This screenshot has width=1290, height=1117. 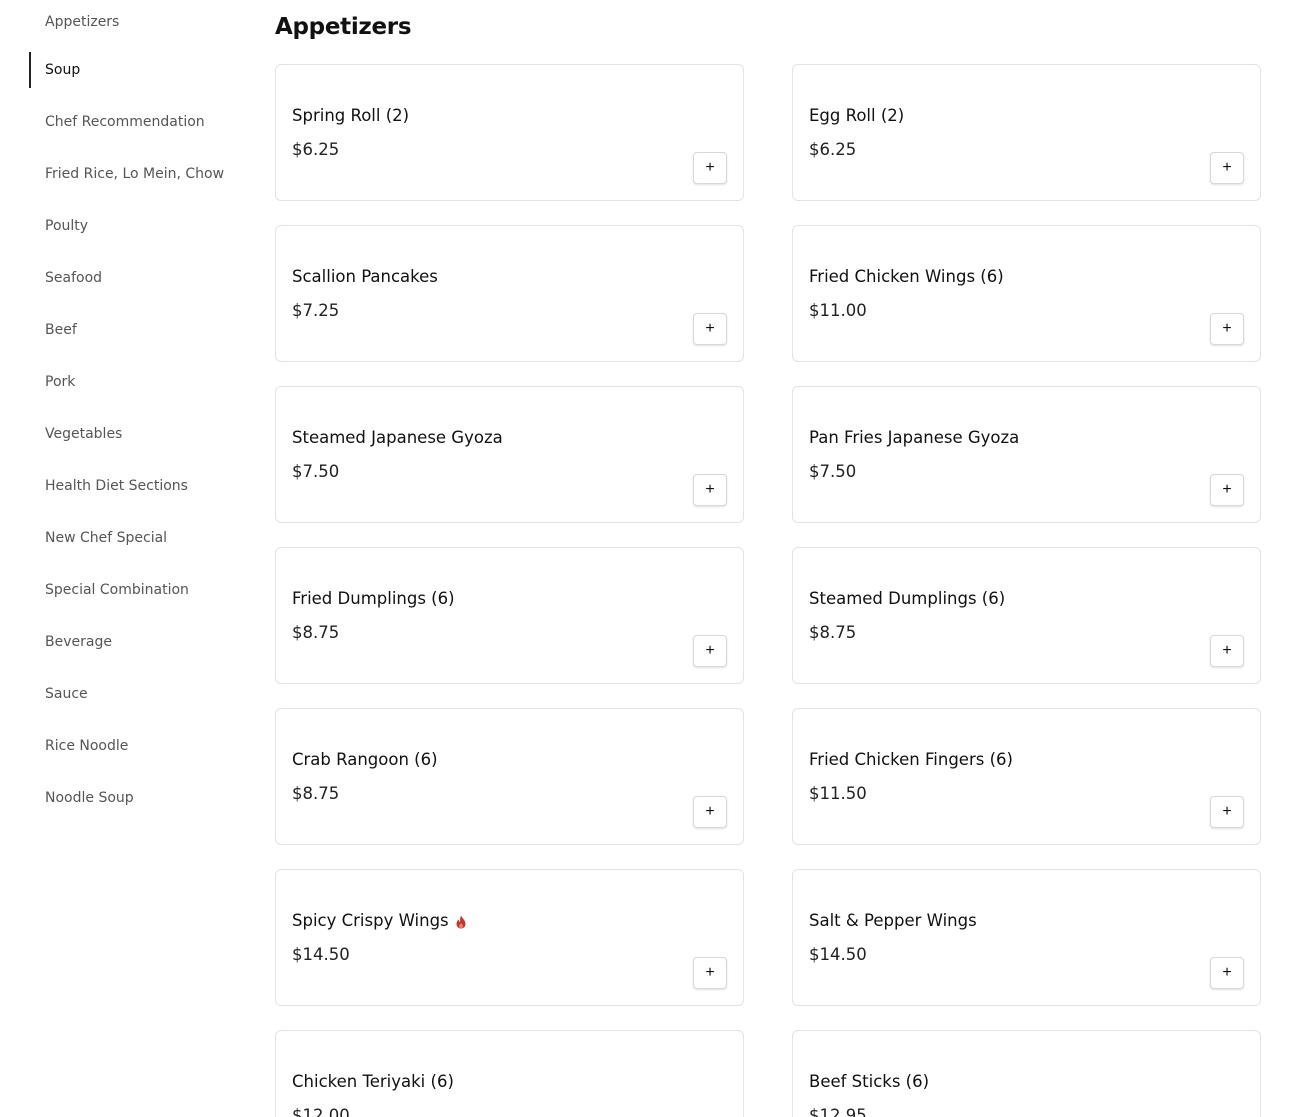 I want to click on menu-item-card: Fried Chicken Wings (6) $11.00 +, so click(x=1026, y=293).